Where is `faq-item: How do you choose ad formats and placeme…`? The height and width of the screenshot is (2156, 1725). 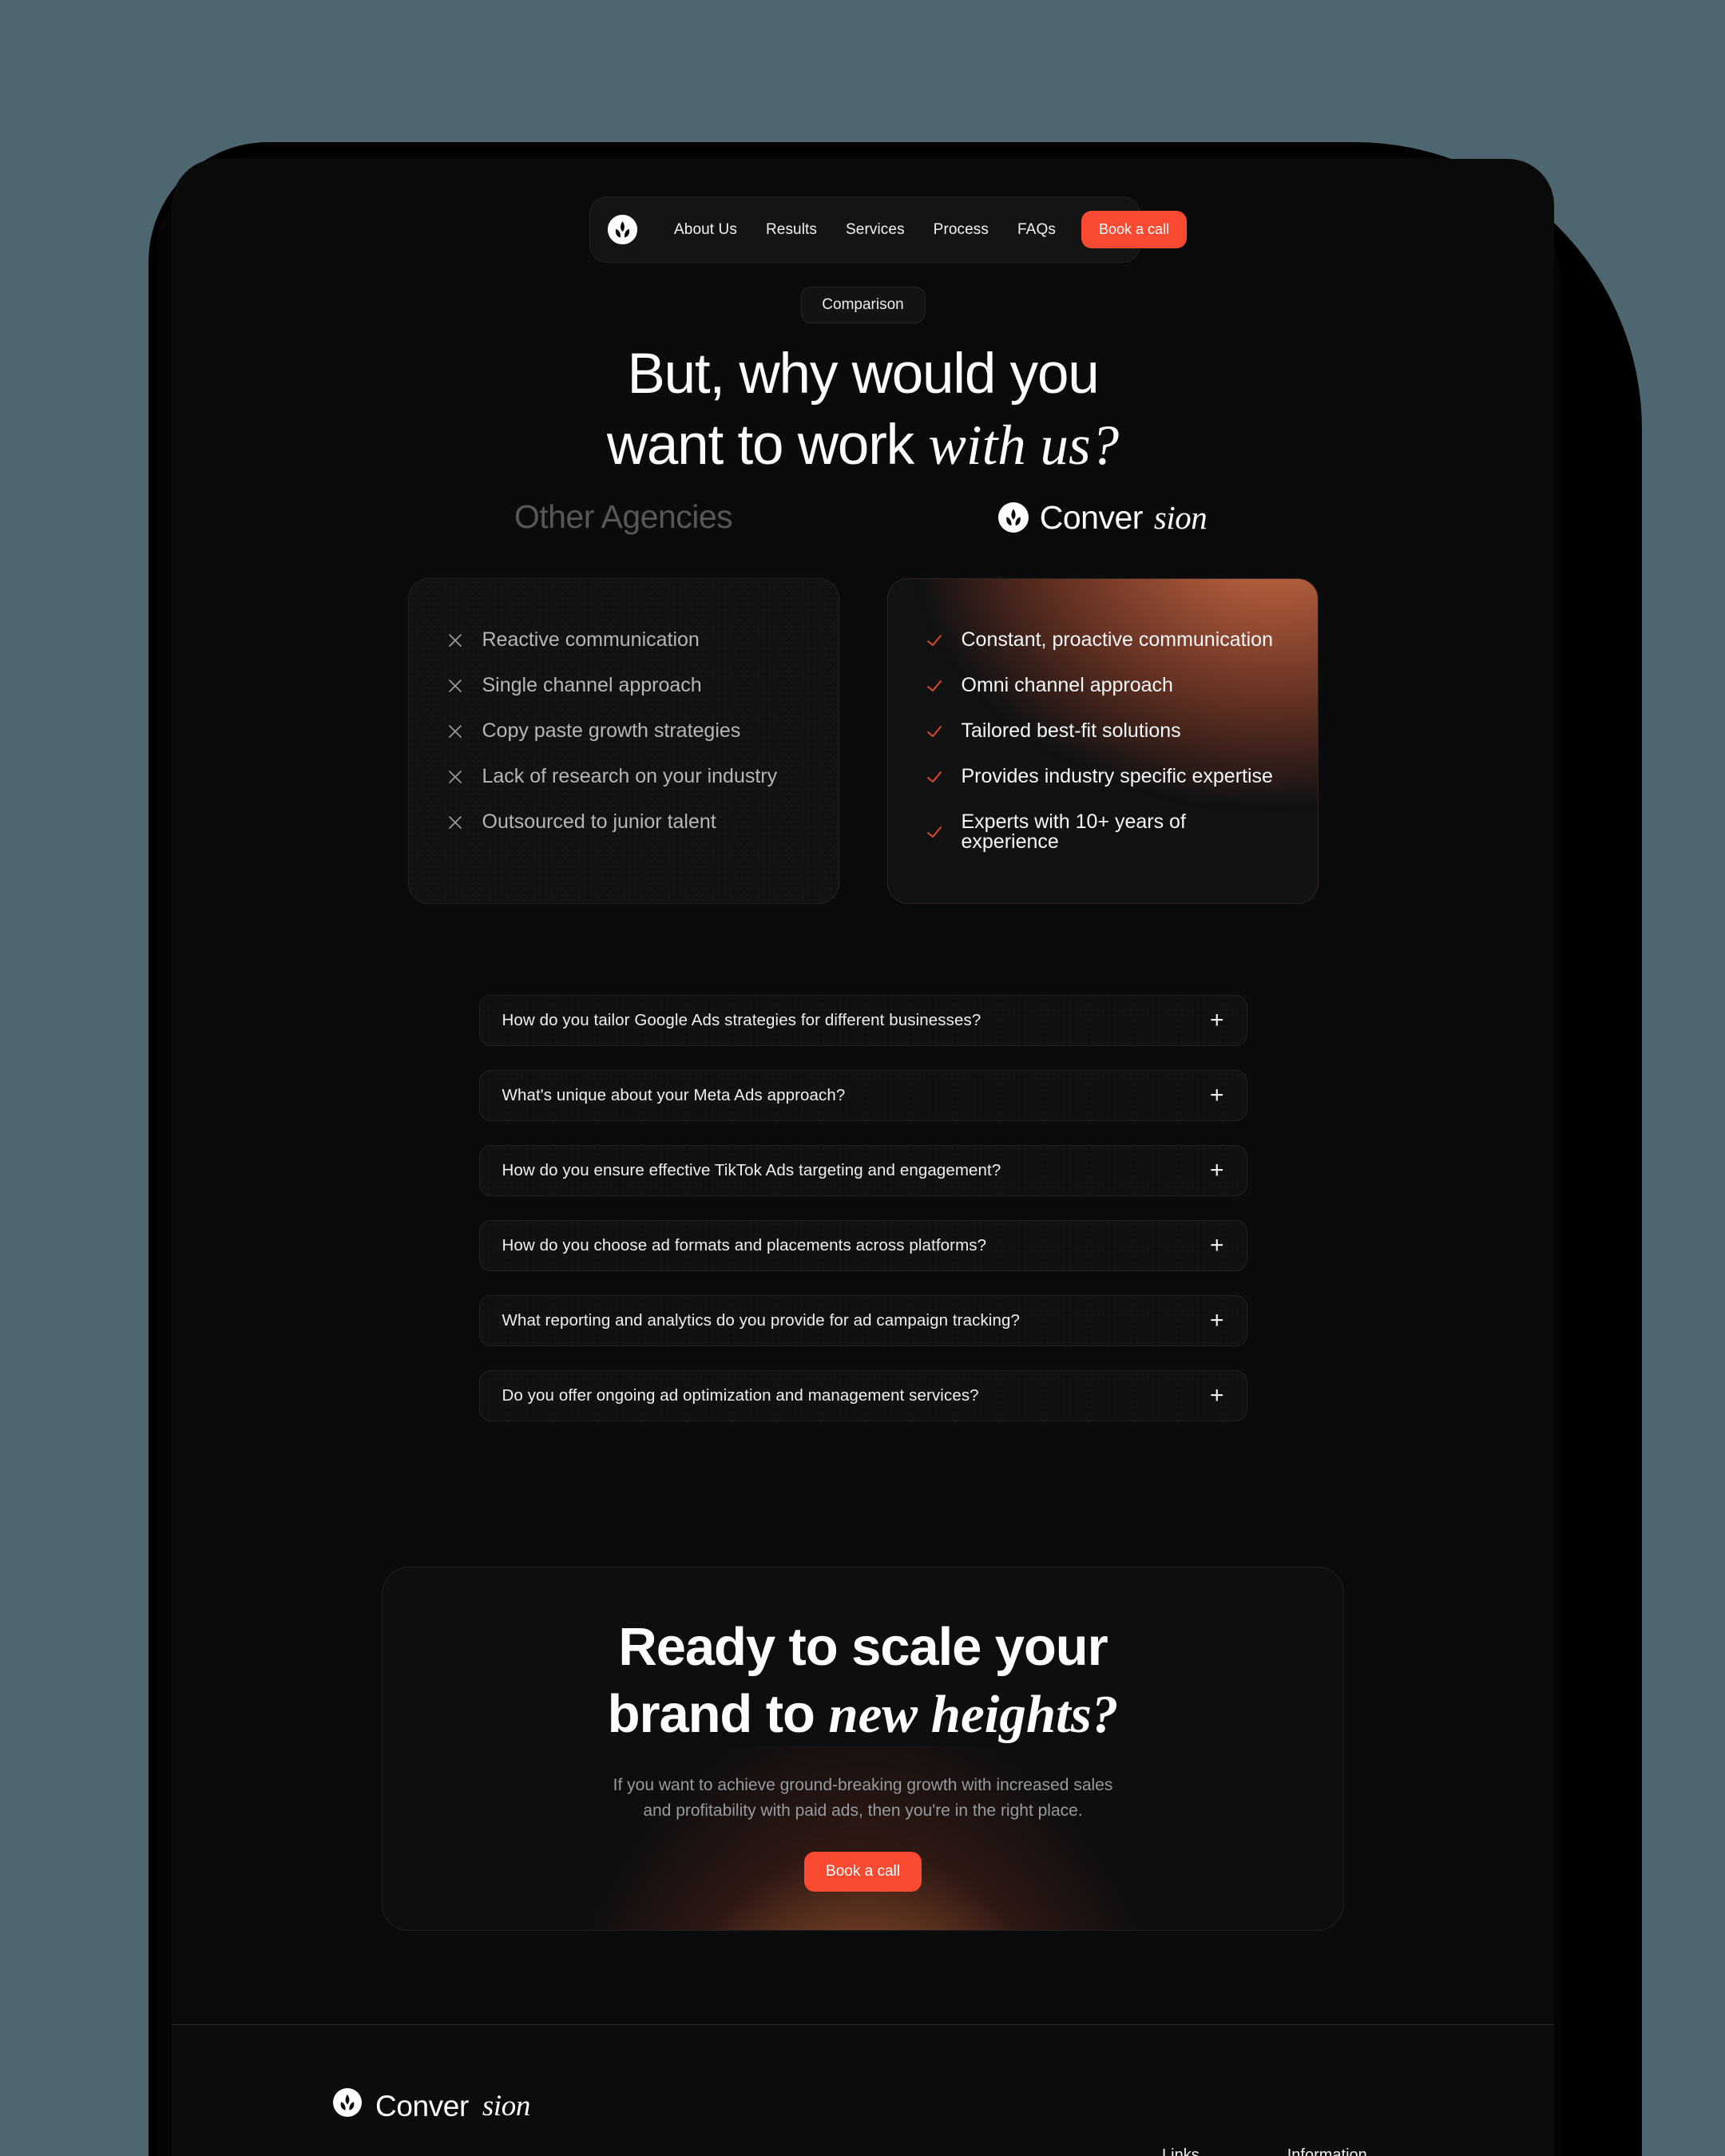 faq-item: How do you choose ad formats and placeme… is located at coordinates (862, 1245).